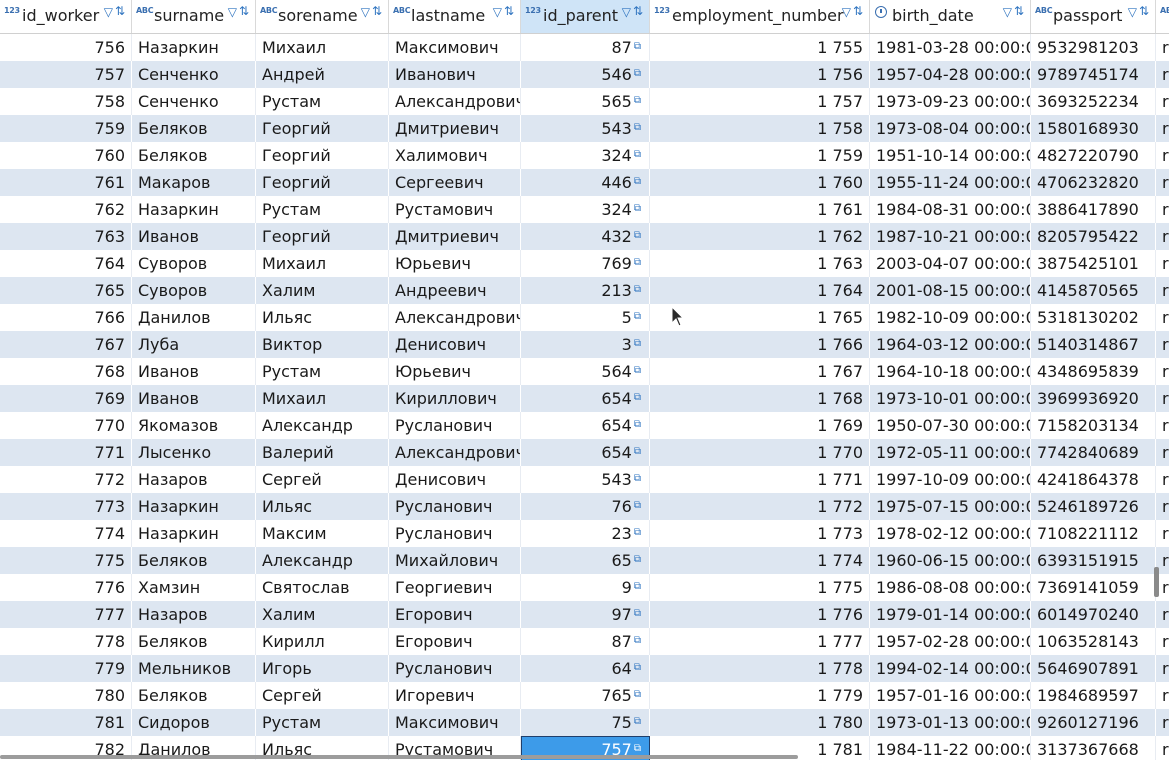 Image resolution: width=1169 pixels, height=760 pixels. What do you see at coordinates (455, 641) in the screenshot?
I see `cell-lastname: Егорович` at bounding box center [455, 641].